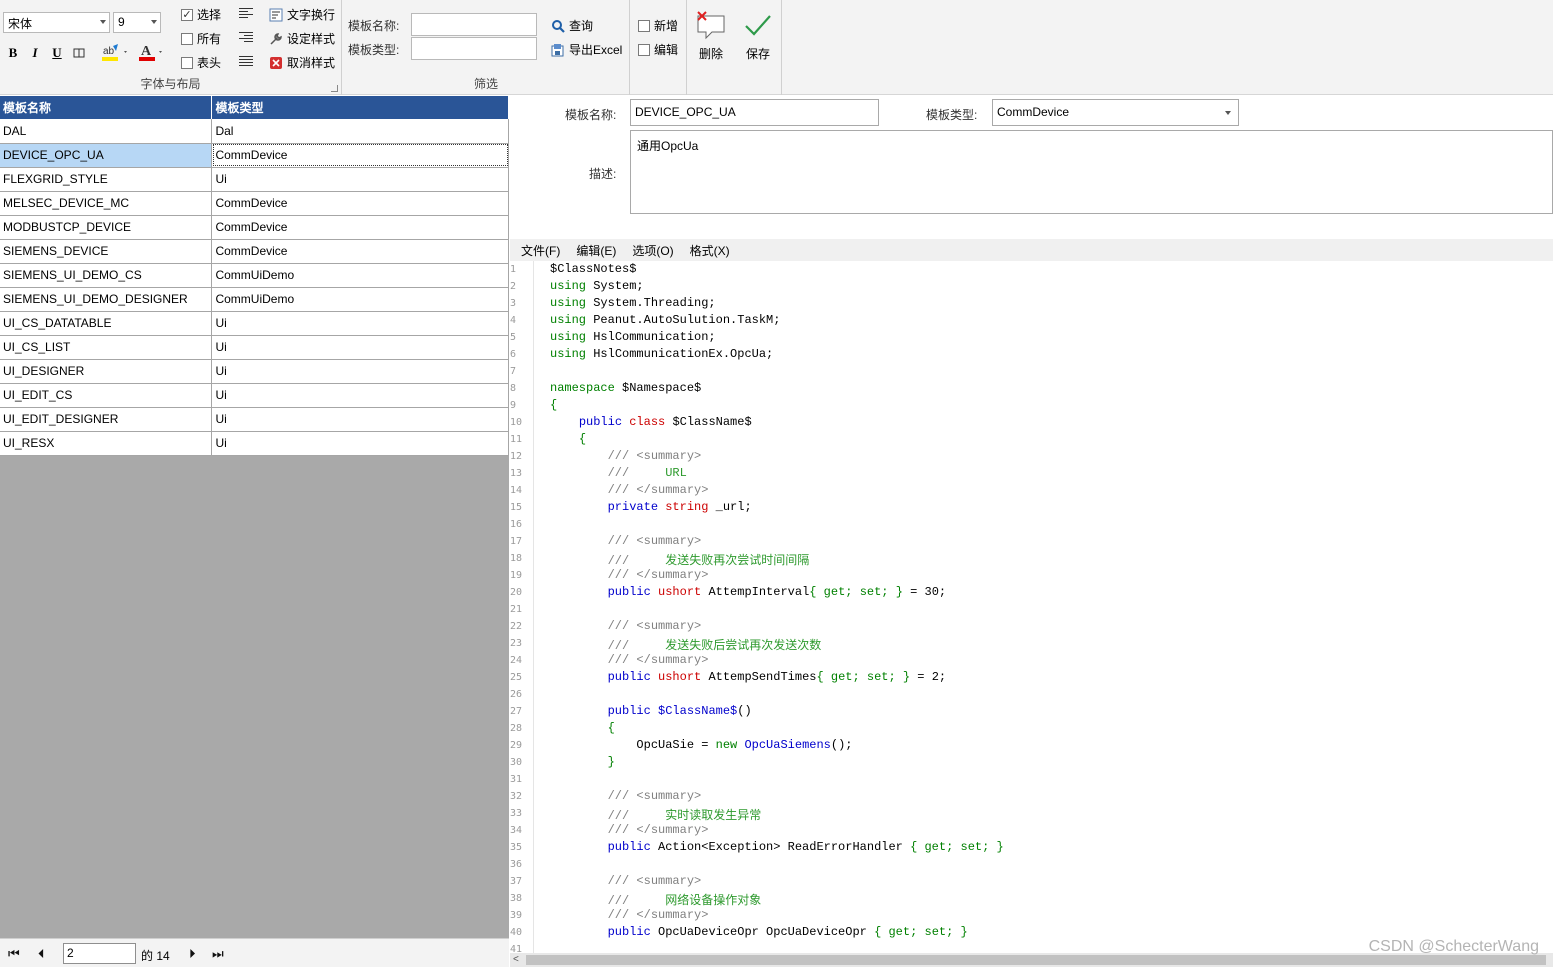 Image resolution: width=1553 pixels, height=967 pixels. I want to click on font-color-button: A, so click(152, 51).